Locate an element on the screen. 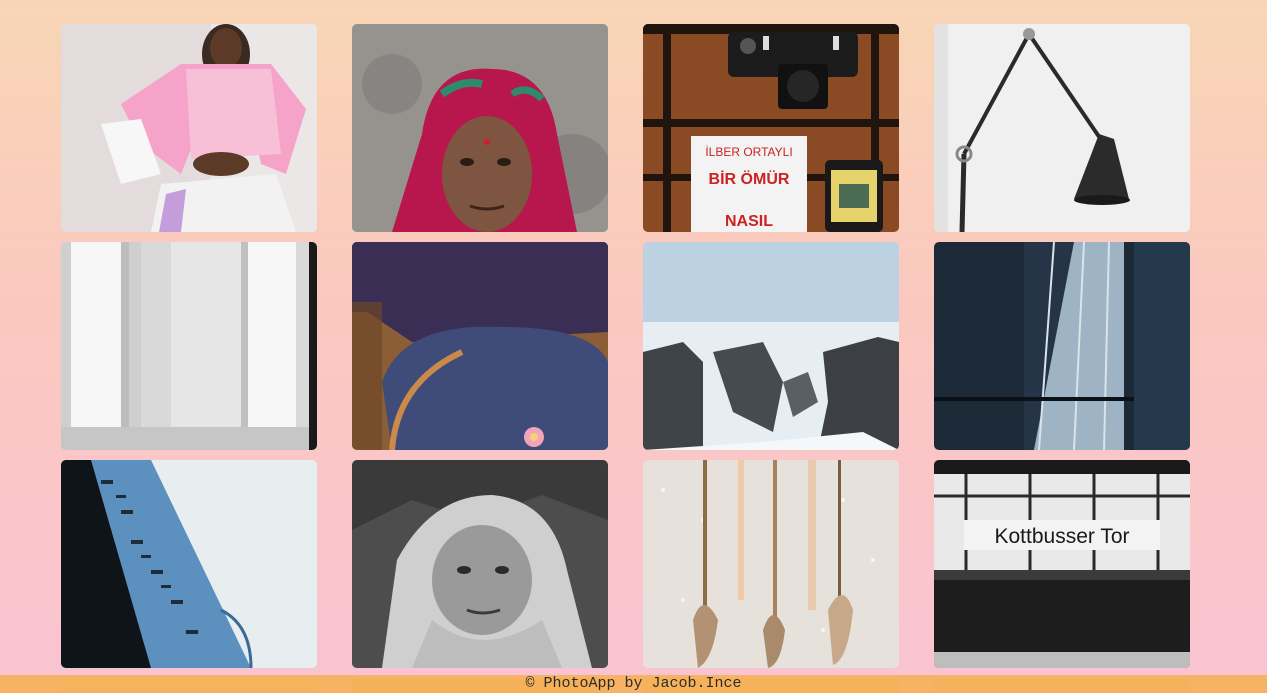 Image resolution: width=1267 pixels, height=693 pixels. photo-camera-and-book: İLBER ORTAYLI BİR ÖMÜR NASIL is located at coordinates (771, 128).